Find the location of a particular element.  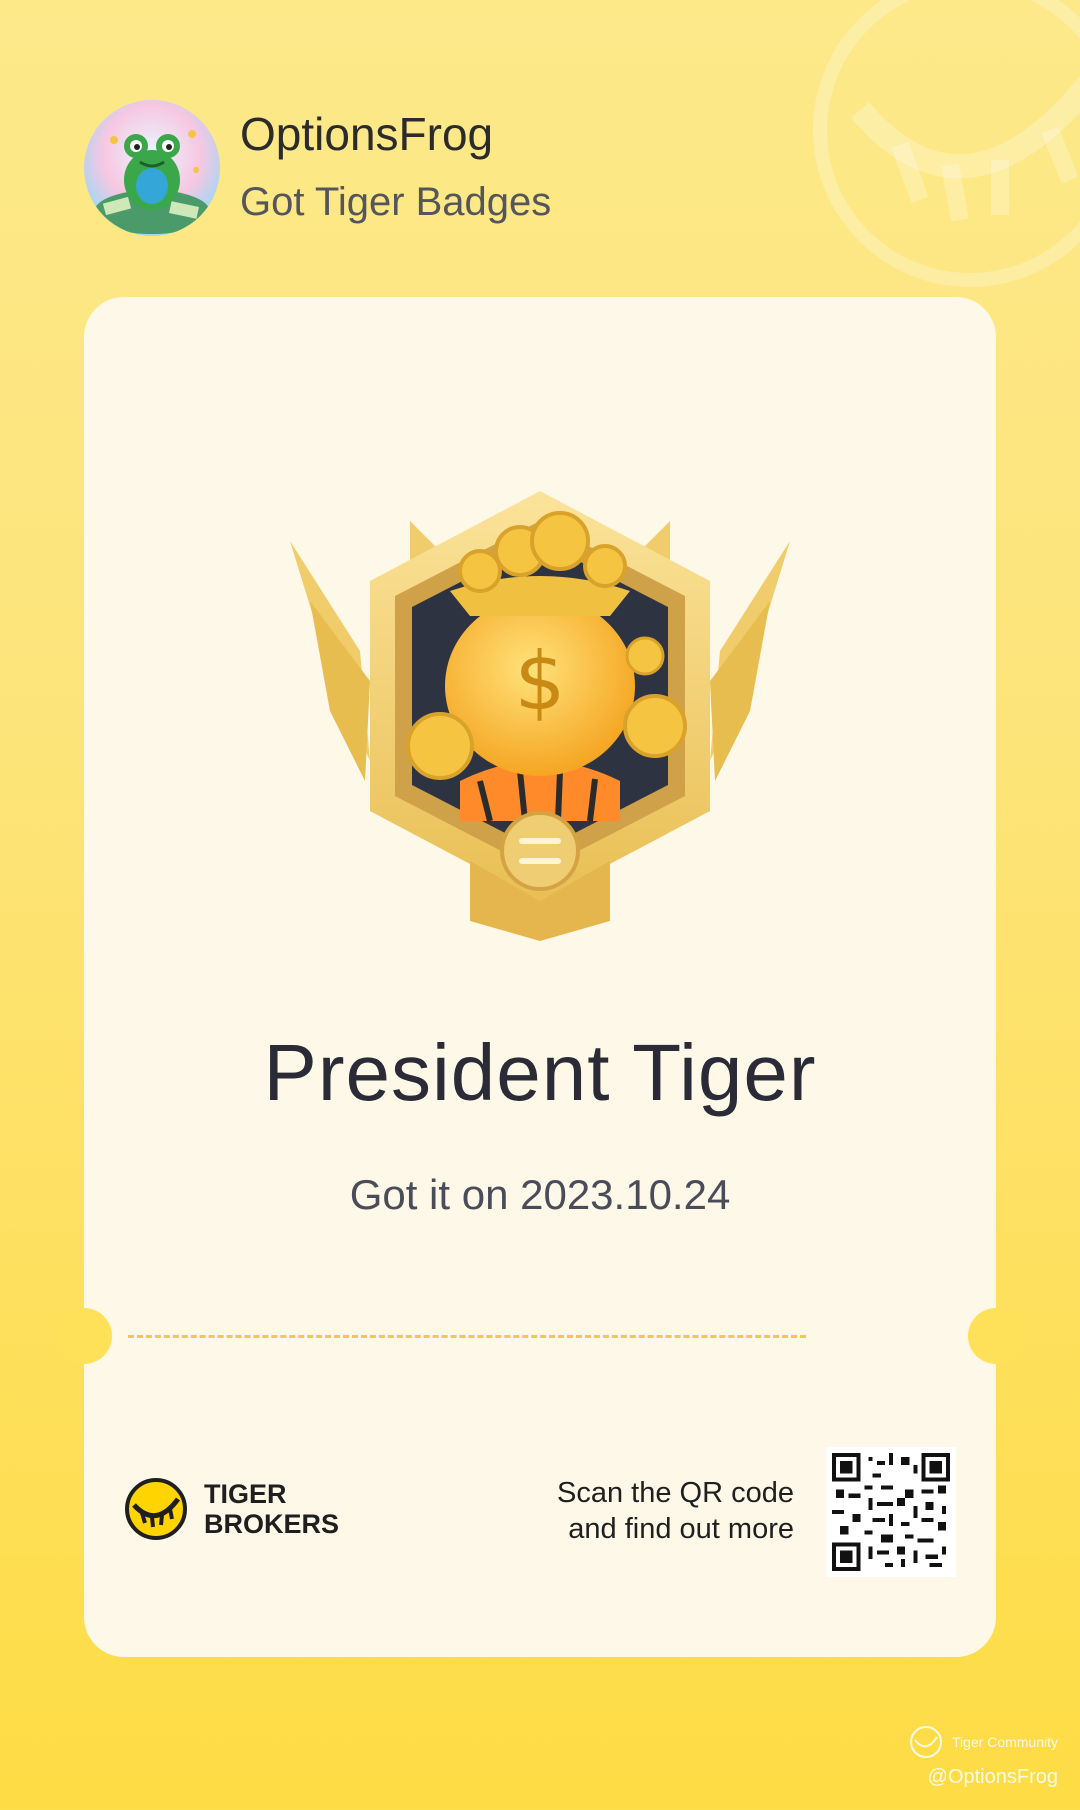

brand-line-1: TIGER is located at coordinates (245, 1494).